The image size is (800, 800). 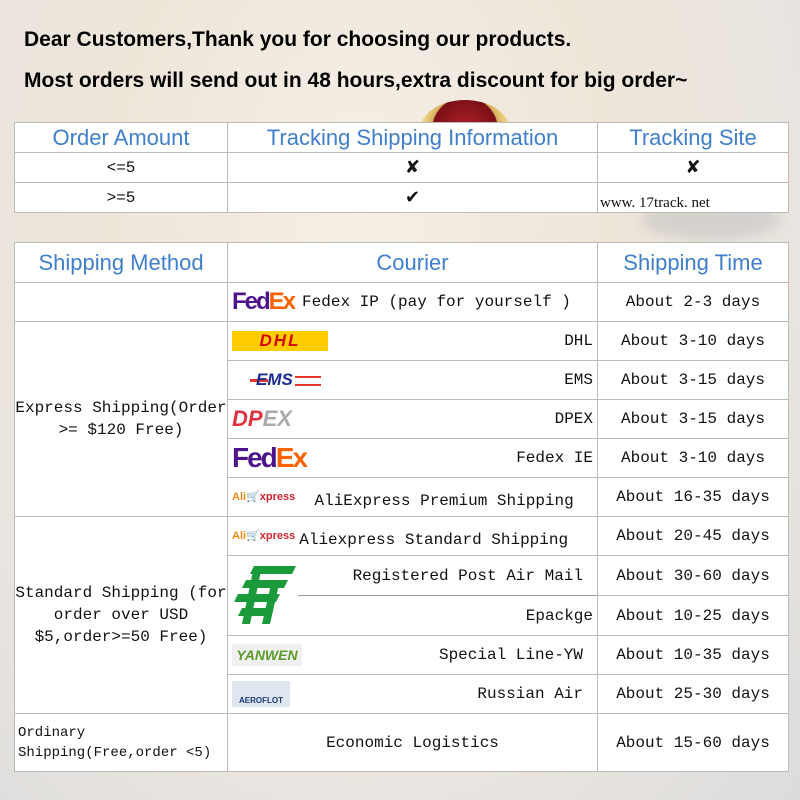 I want to click on table-header-row: Shipping Method Courier Shipping Time, so click(x=401, y=262).